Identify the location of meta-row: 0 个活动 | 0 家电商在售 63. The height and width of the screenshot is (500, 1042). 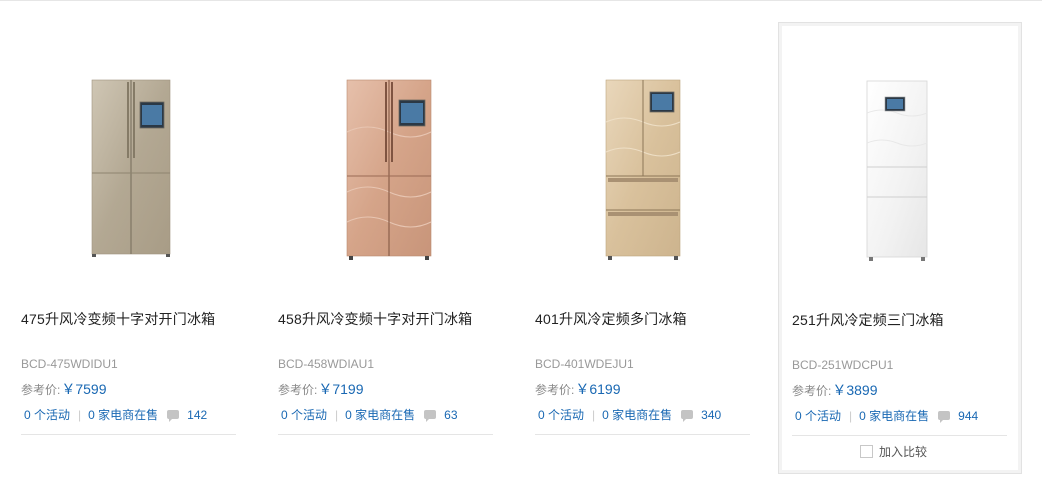
(369, 414).